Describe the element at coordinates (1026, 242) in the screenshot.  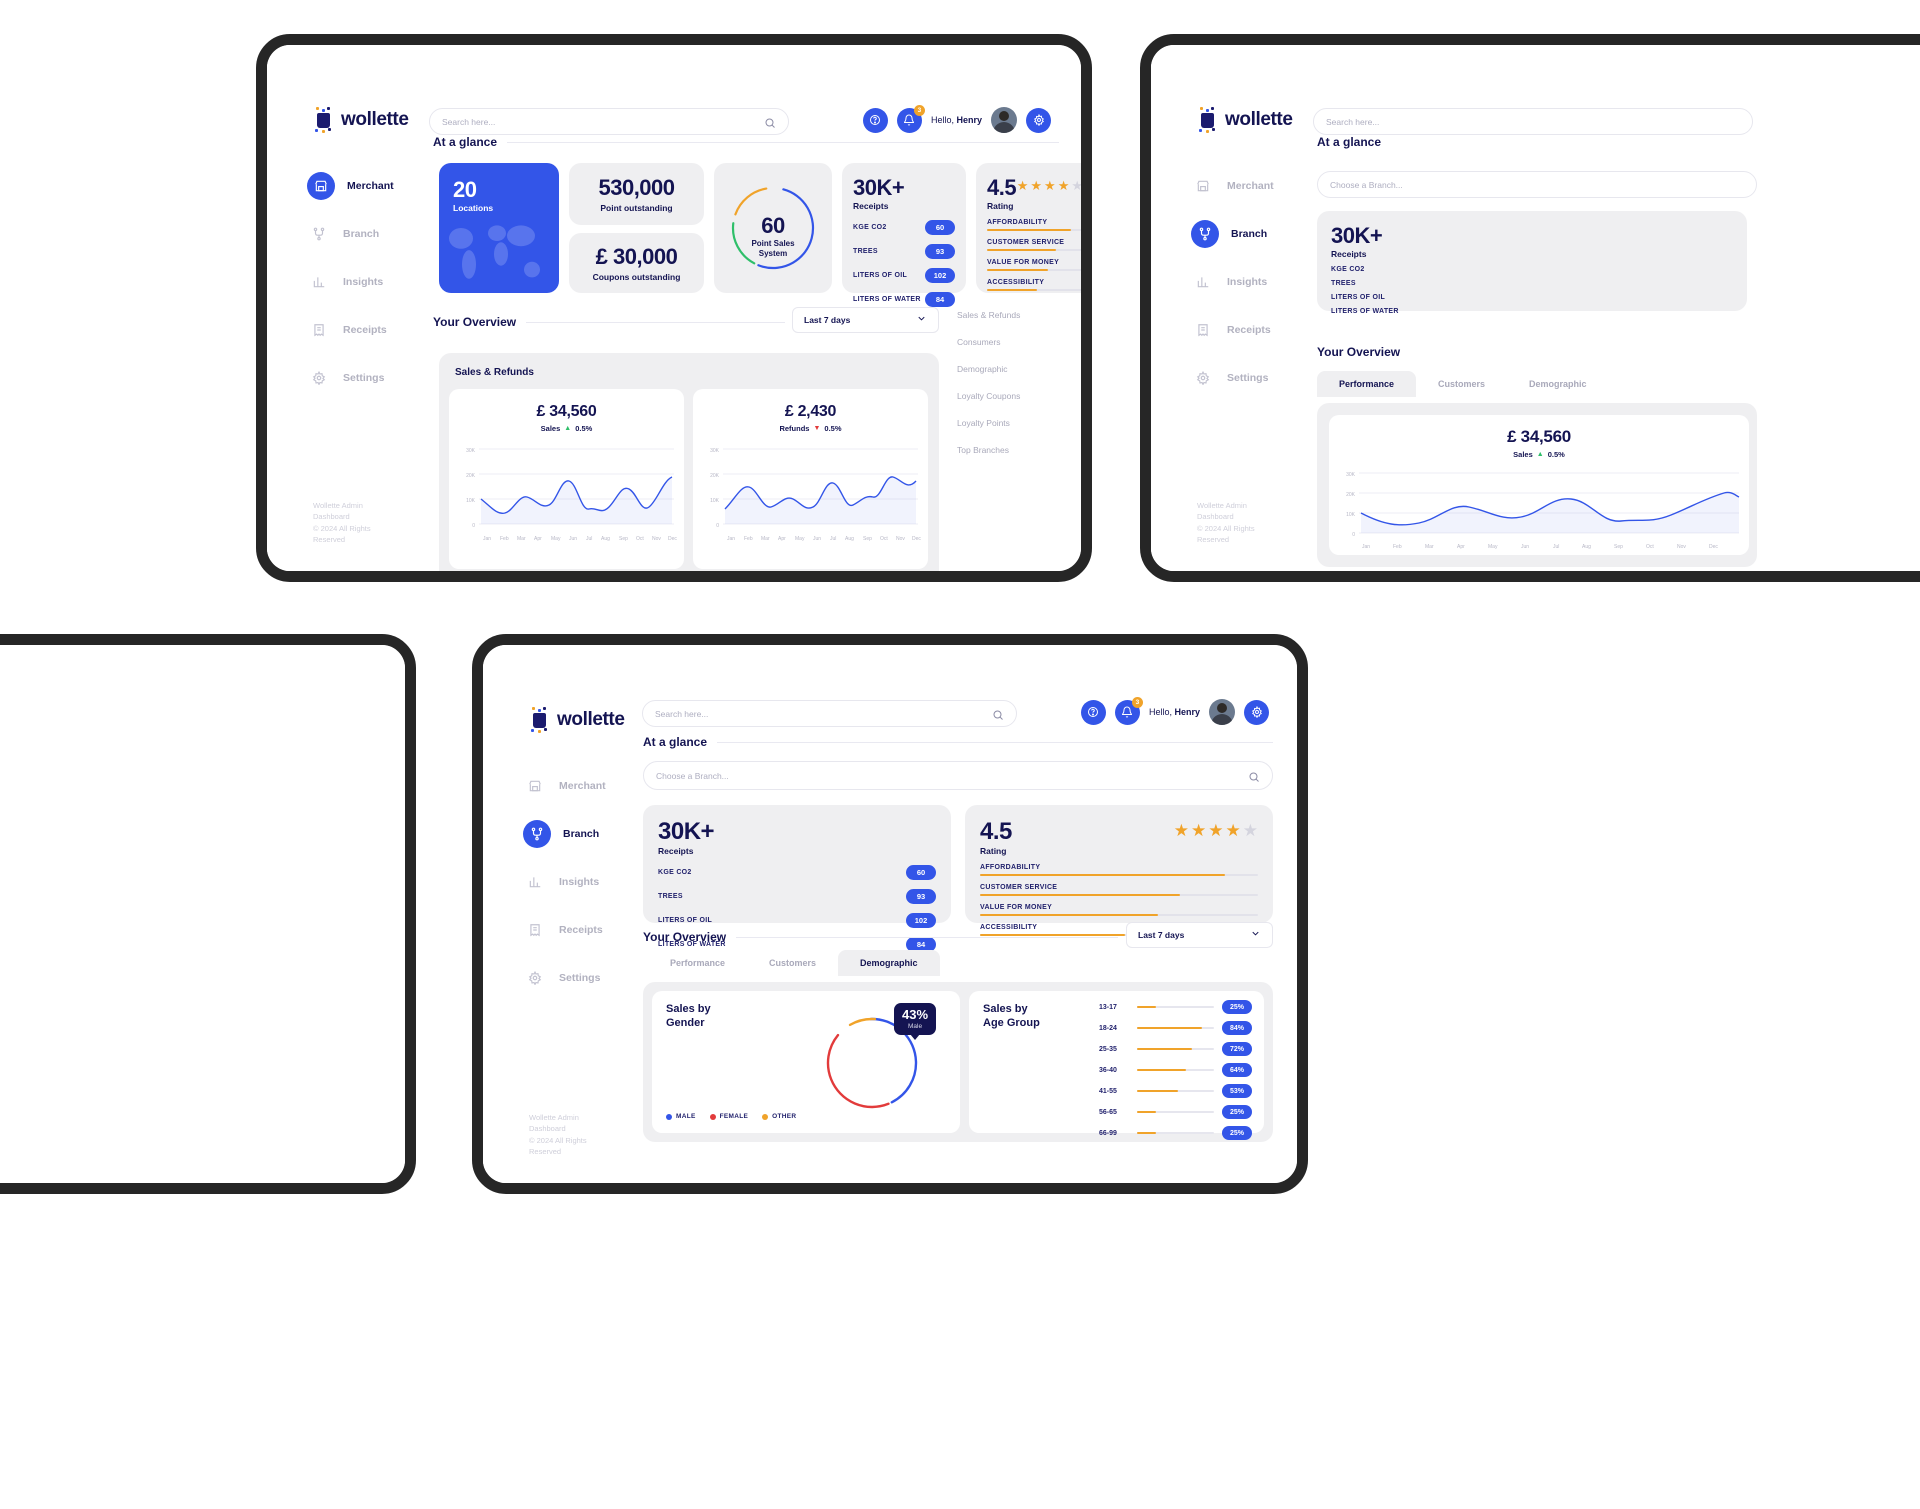
I see `criteria-label: CUSTOMER SERVICE` at that location.